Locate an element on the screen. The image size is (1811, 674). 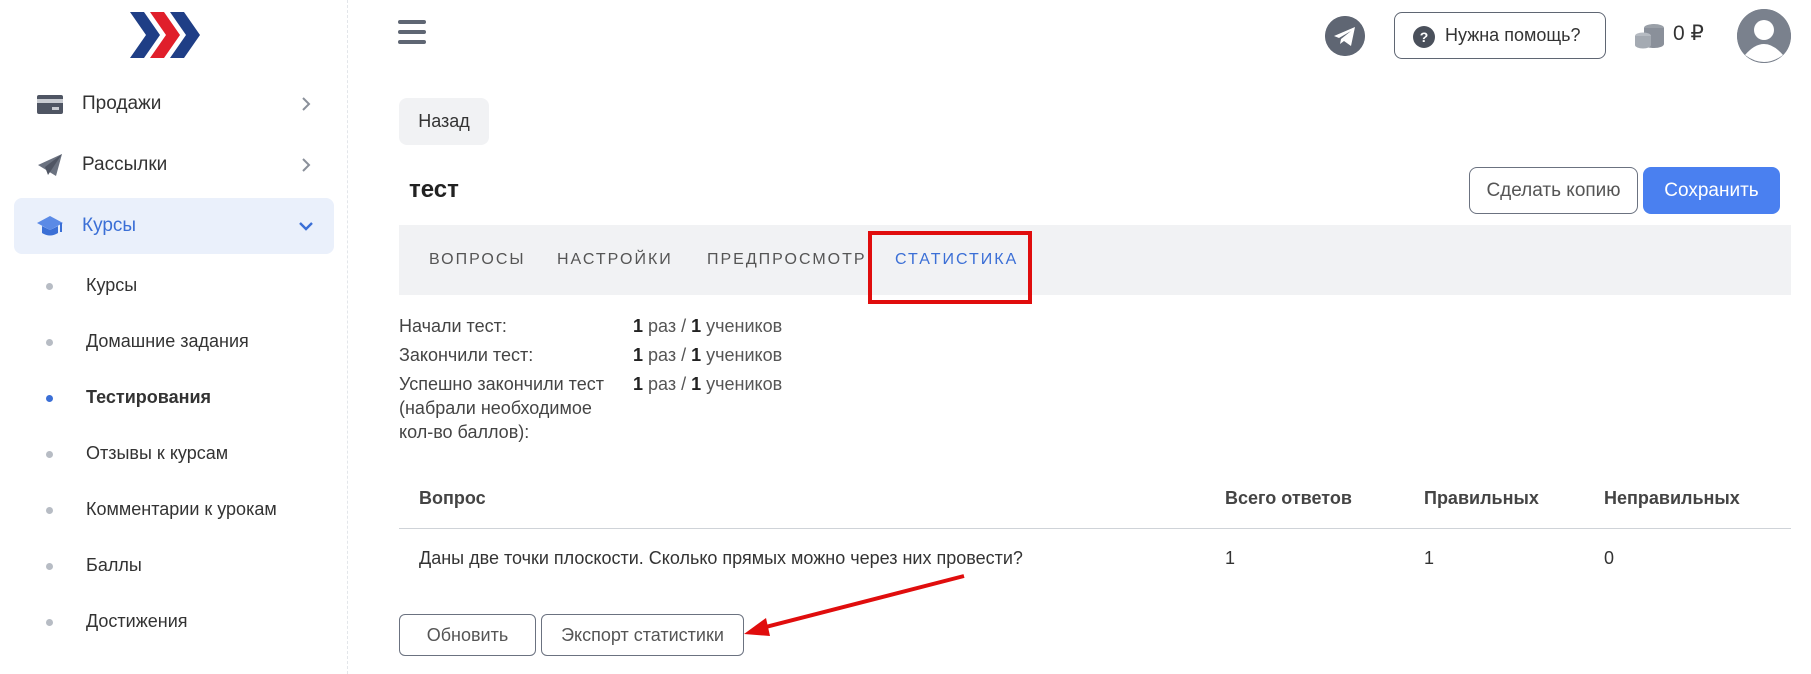
sidebar-item-courses: Курсы is located at coordinates (174, 226).